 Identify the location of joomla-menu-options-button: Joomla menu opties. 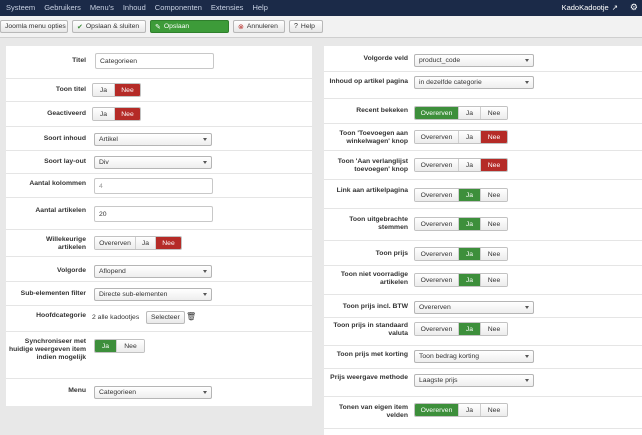
(34, 26).